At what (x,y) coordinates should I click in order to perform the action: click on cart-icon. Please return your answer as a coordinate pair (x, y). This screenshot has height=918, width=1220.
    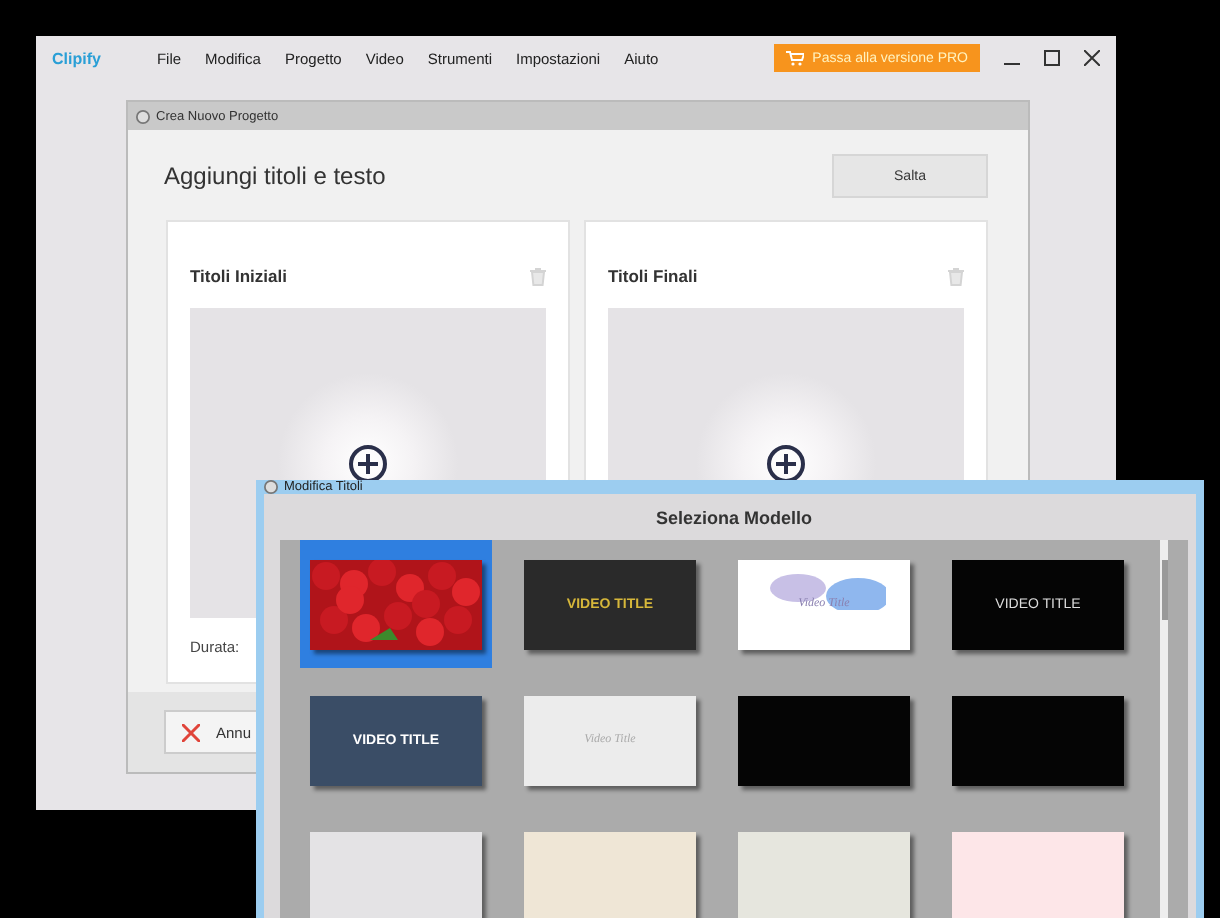
    Looking at the image, I should click on (795, 58).